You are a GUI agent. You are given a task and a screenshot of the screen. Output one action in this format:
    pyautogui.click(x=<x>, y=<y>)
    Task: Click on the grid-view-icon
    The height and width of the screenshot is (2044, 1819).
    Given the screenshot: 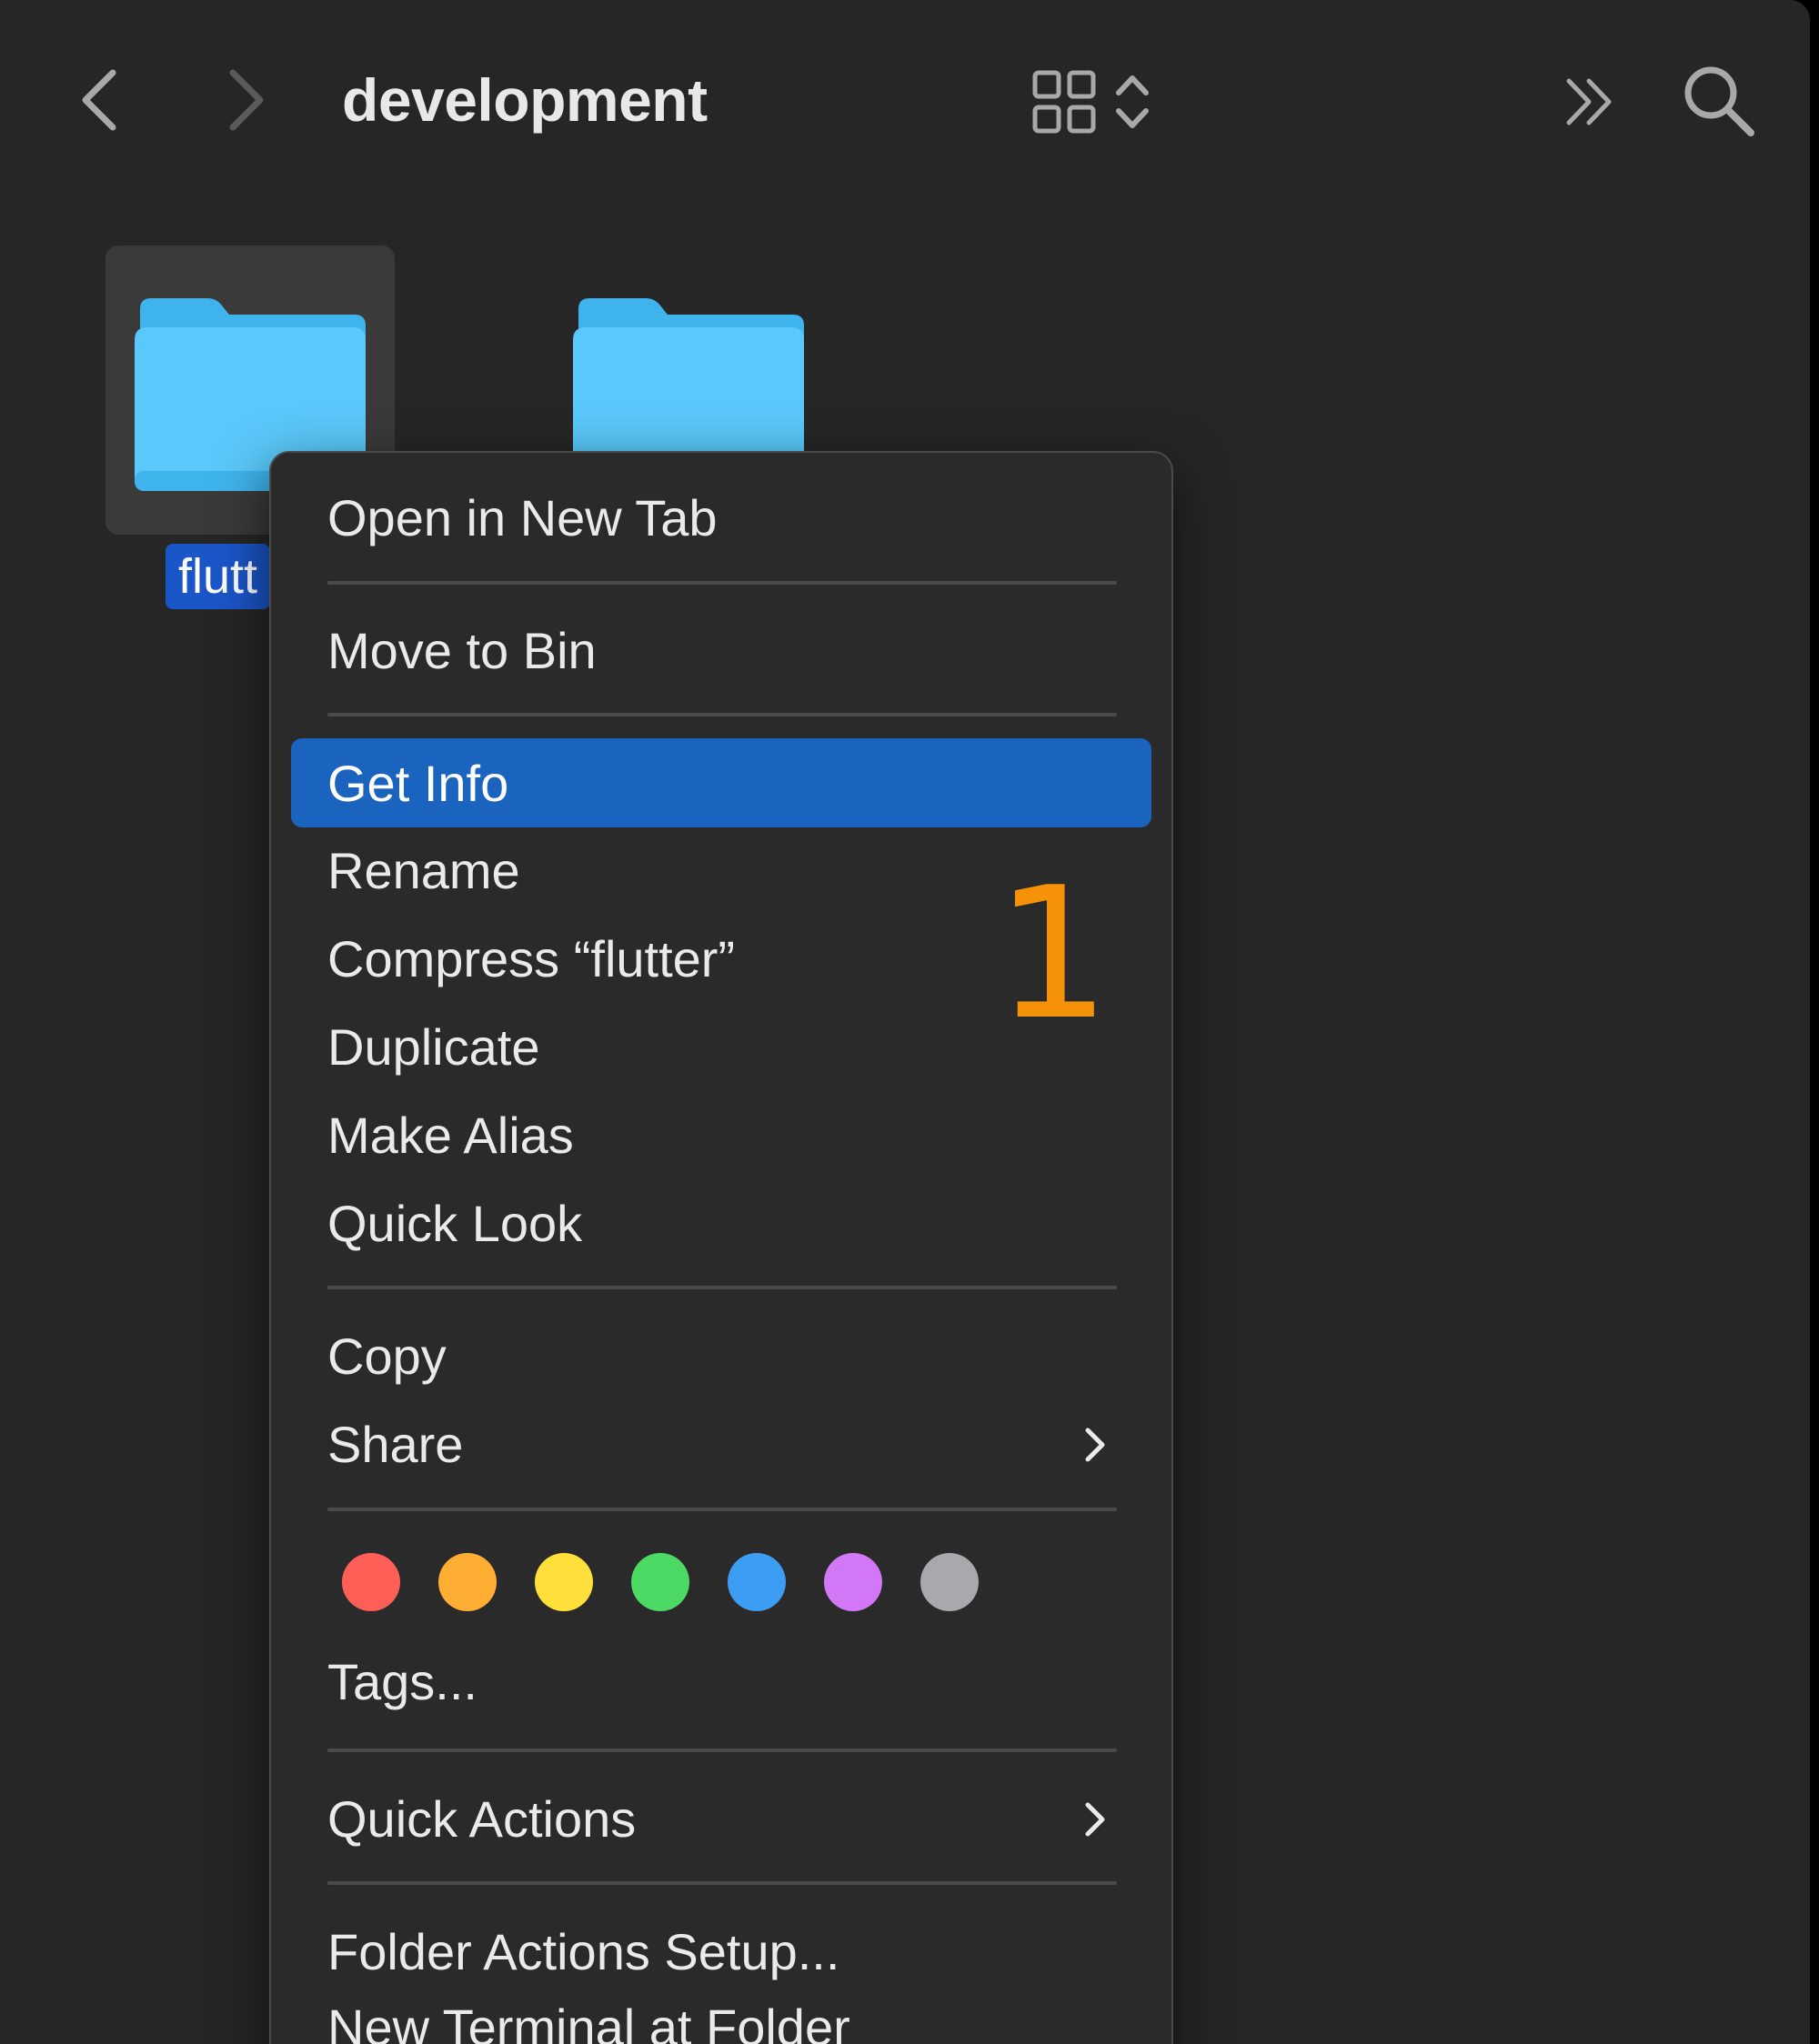 What is the action you would take?
    pyautogui.click(x=1064, y=102)
    